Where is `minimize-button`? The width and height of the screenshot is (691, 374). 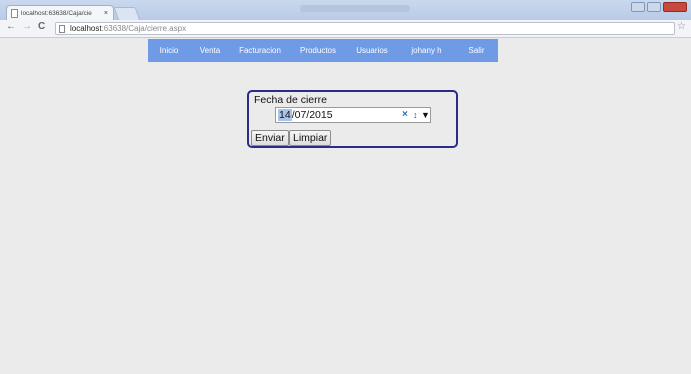
minimize-button is located at coordinates (638, 7).